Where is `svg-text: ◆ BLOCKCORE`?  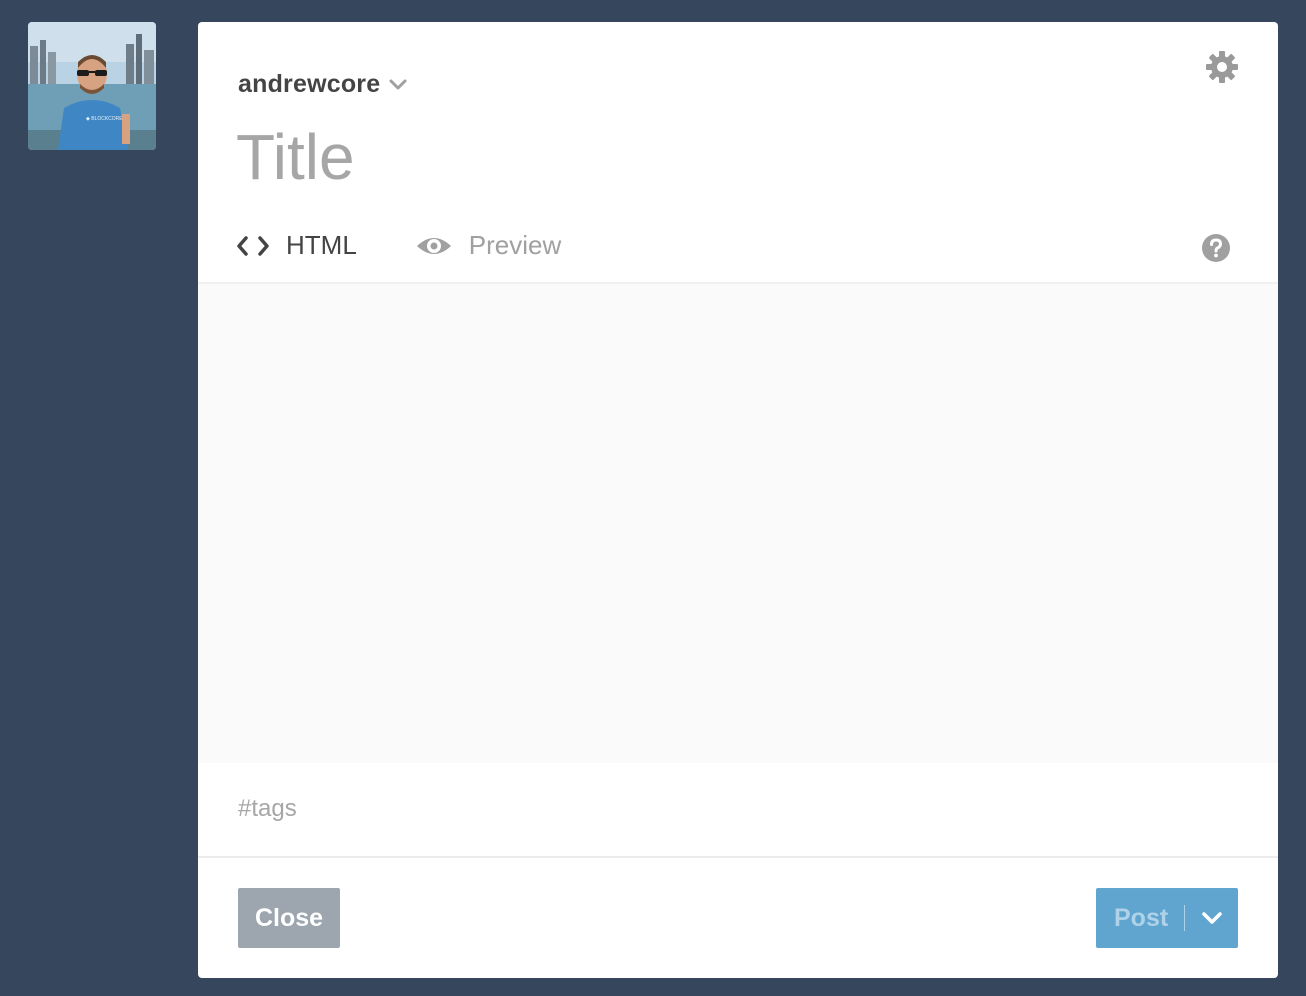
svg-text: ◆ BLOCKCORE is located at coordinates (104, 119).